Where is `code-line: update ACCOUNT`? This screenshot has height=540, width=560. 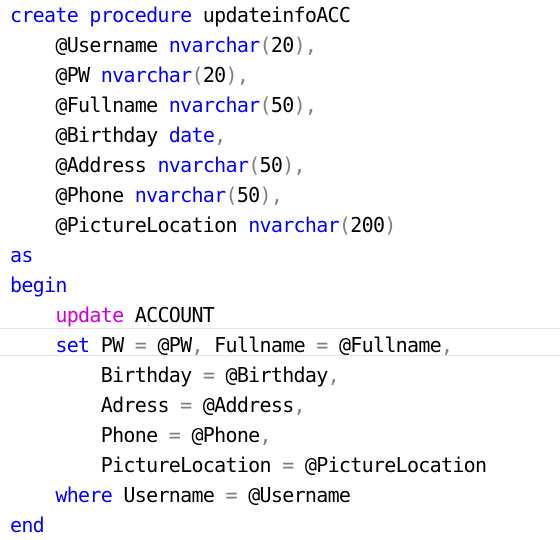
code-line: update ACCOUNT is located at coordinates (284, 315).